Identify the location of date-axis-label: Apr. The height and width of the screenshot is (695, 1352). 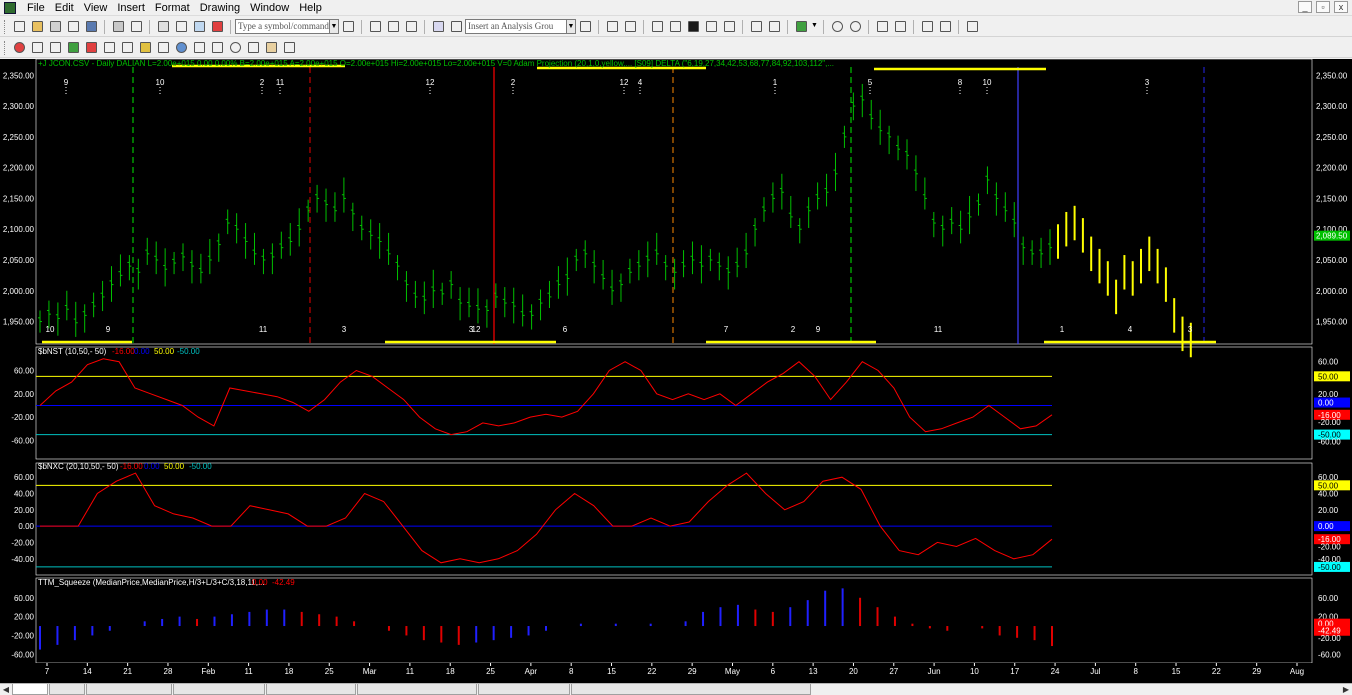
(531, 671).